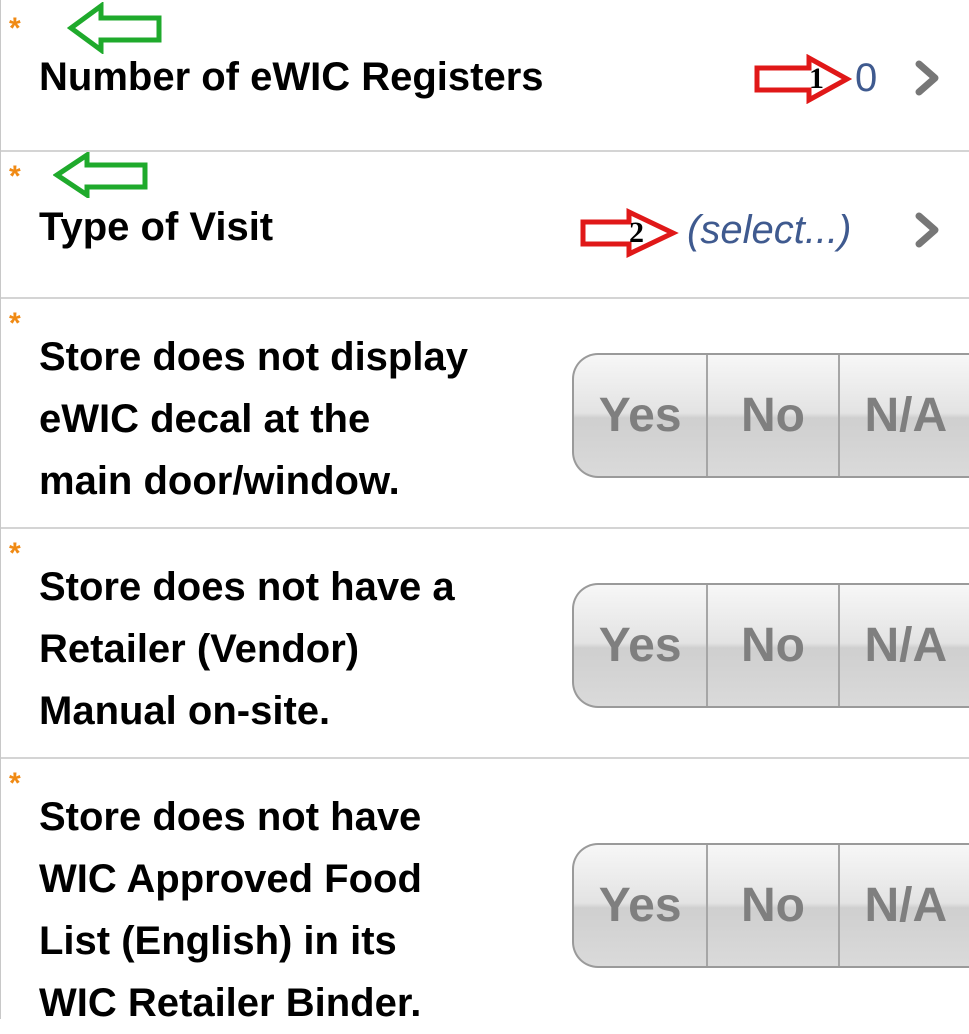 The height and width of the screenshot is (1034, 969). Describe the element at coordinates (291, 77) in the screenshot. I see `registers-label: Number of eWIC Registers` at that location.